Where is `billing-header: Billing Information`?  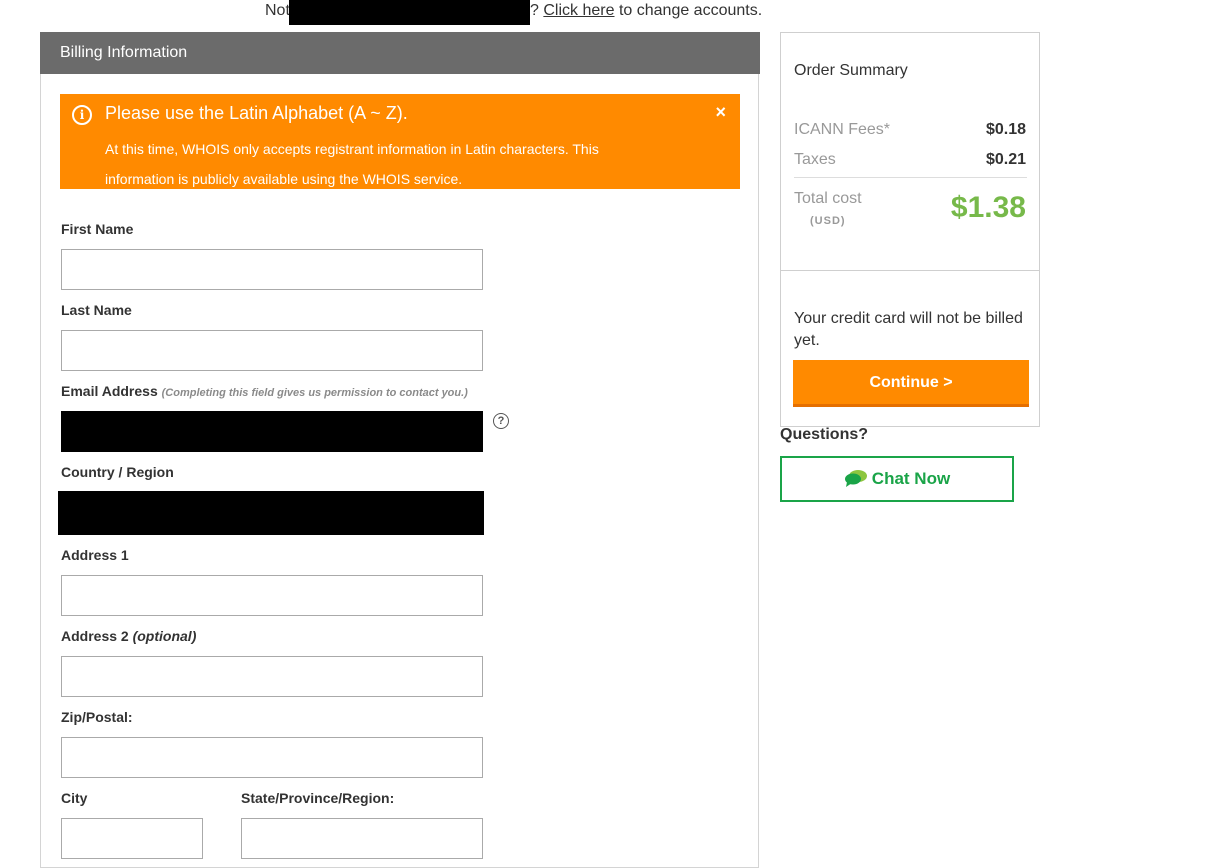
billing-header: Billing Information is located at coordinates (400, 53).